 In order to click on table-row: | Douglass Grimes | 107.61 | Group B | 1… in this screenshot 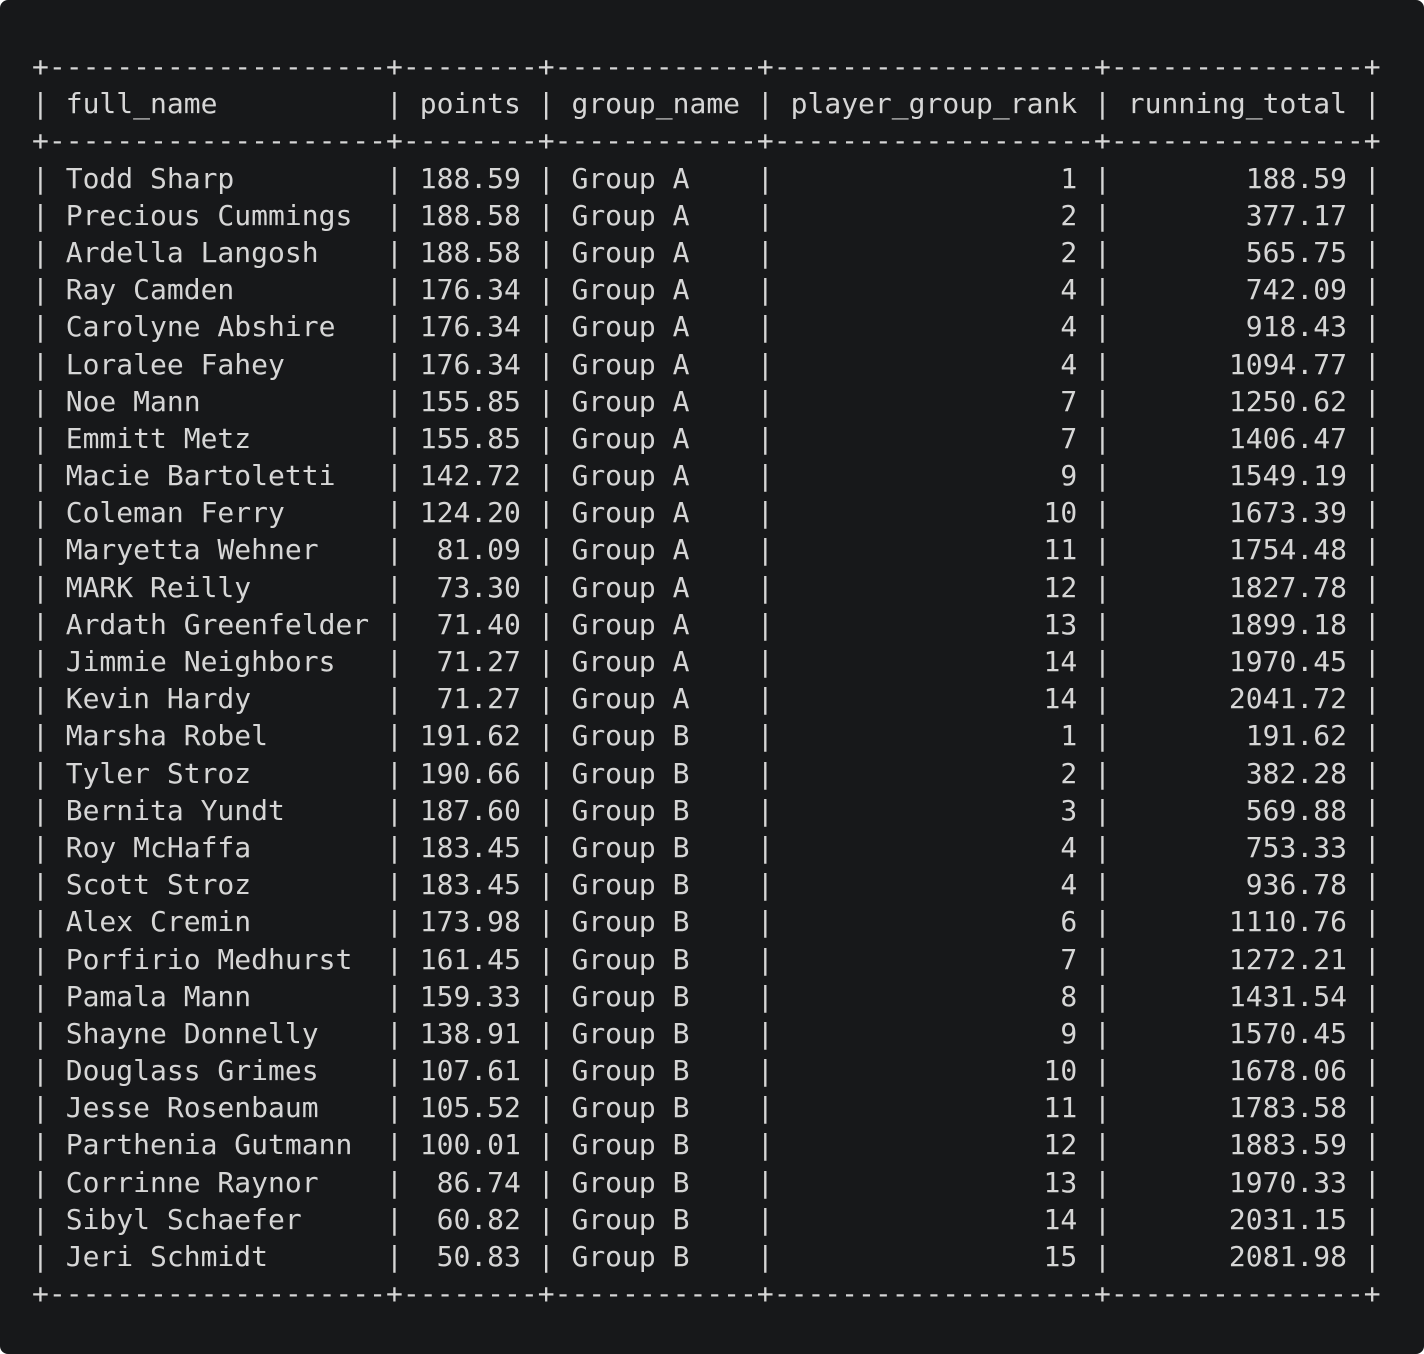, I will do `click(706, 1071)`.